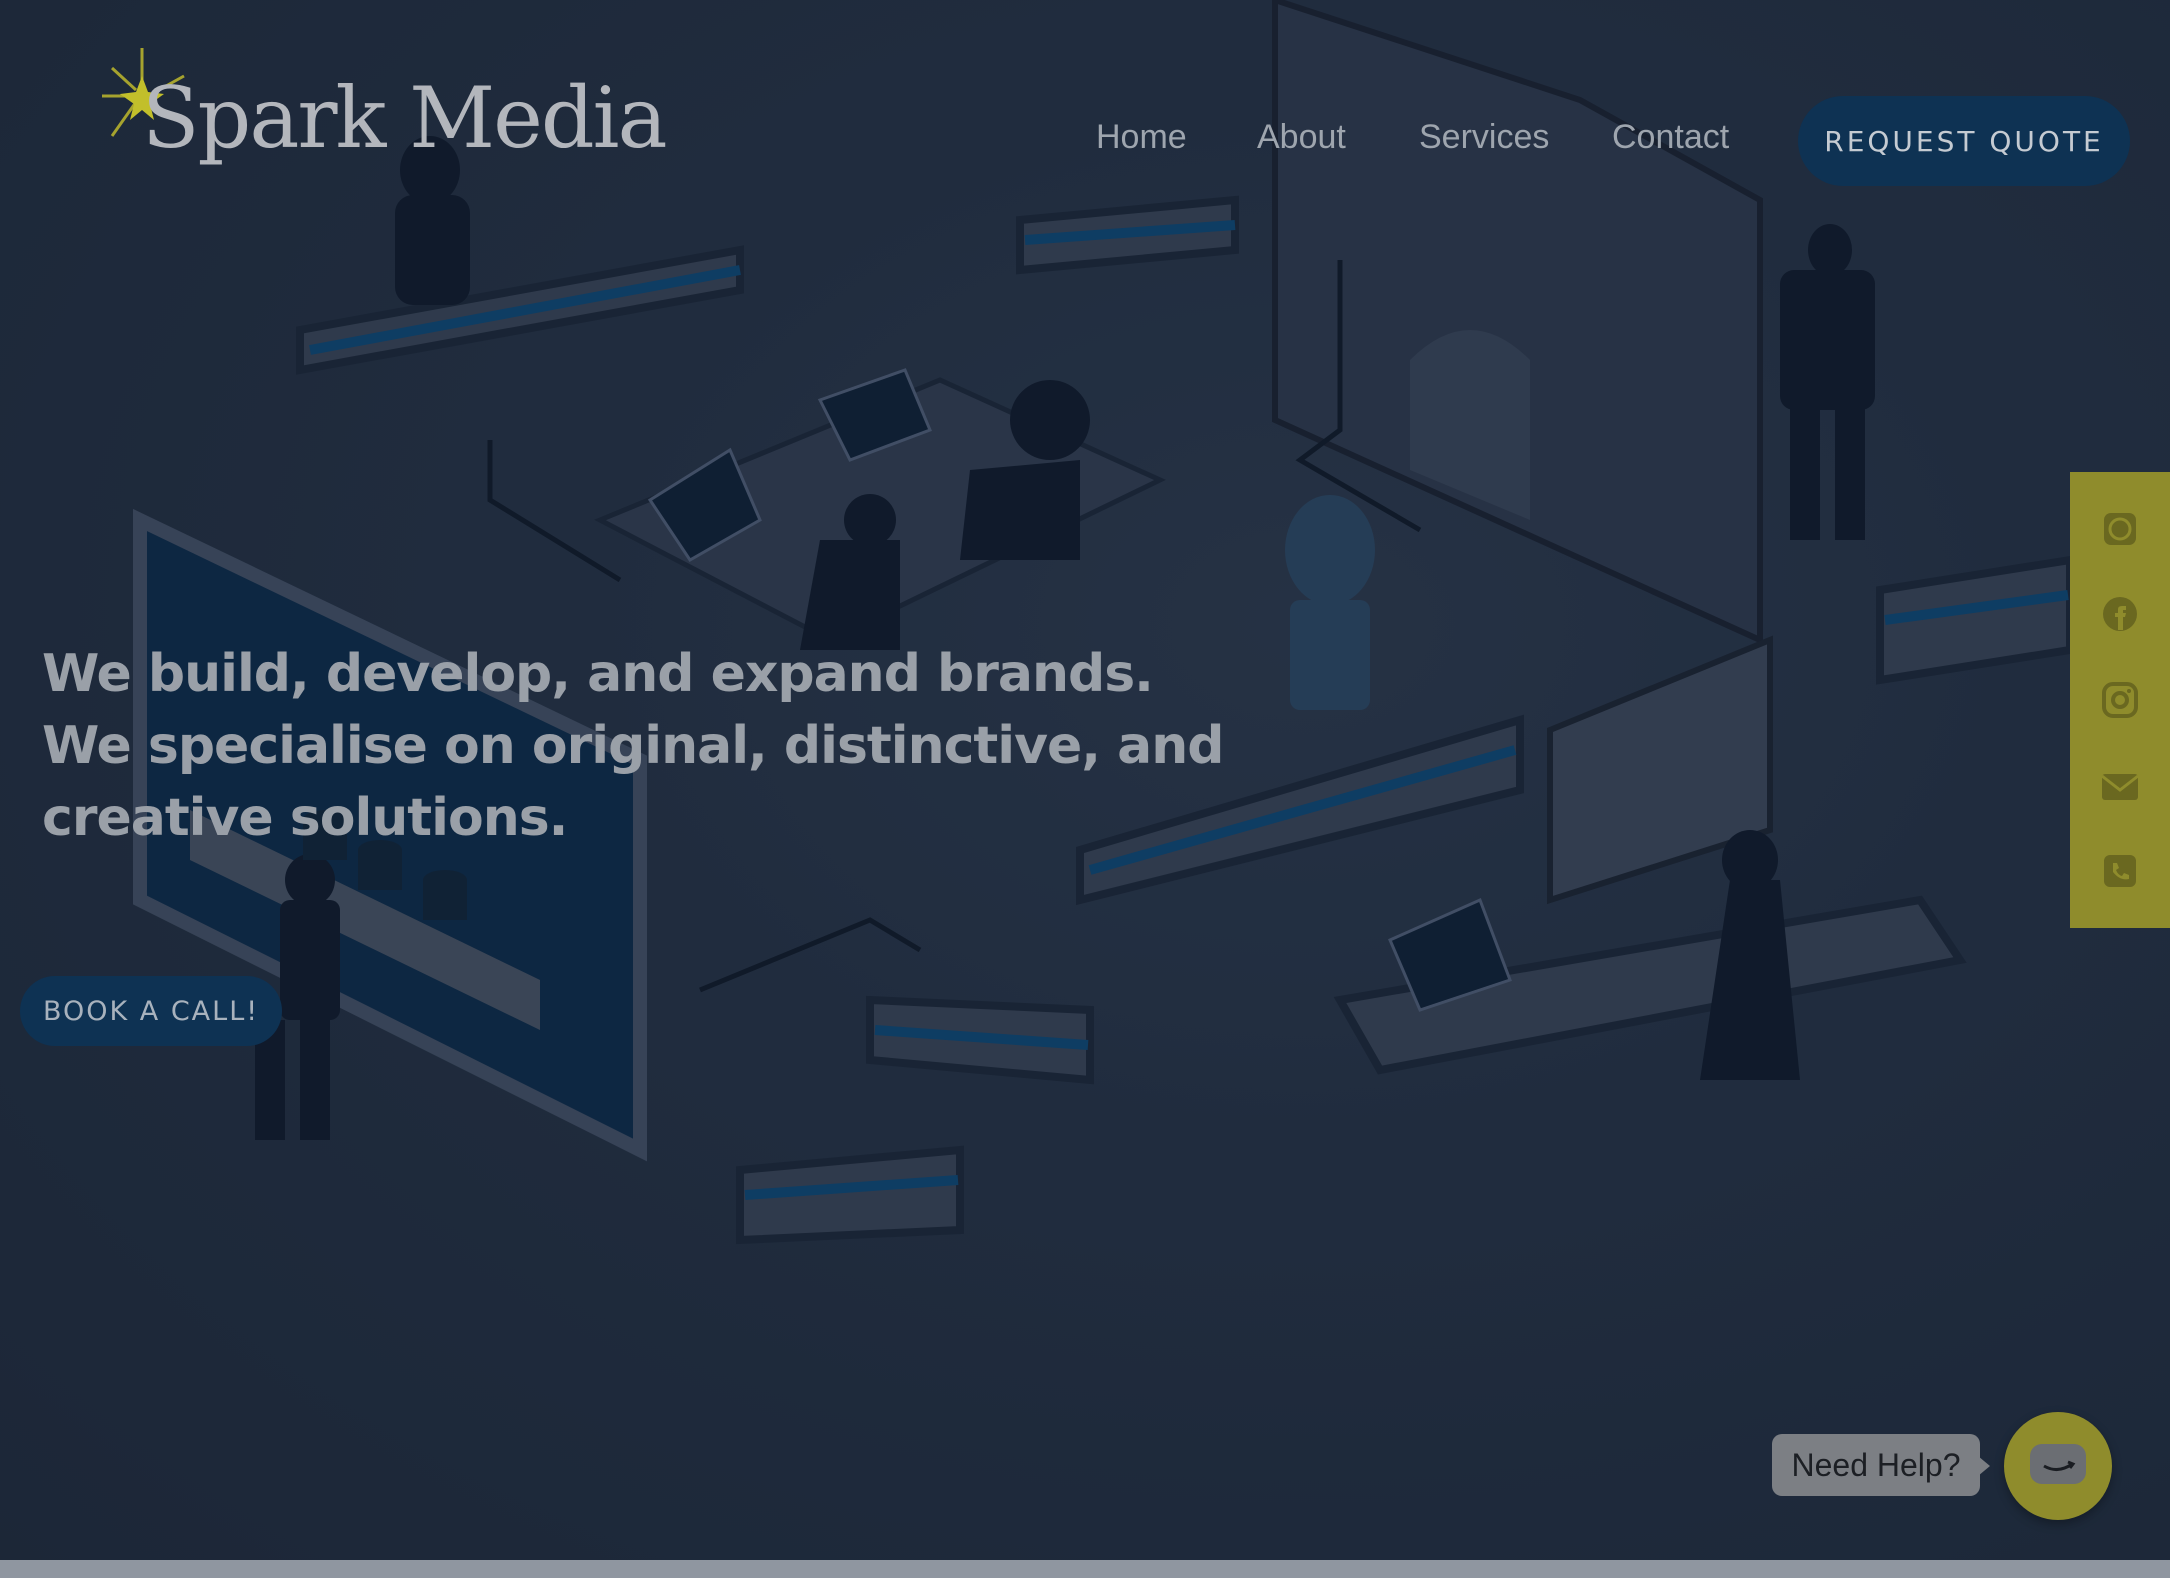  What do you see at coordinates (1141, 137) in the screenshot?
I see `nav-link-home: Home` at bounding box center [1141, 137].